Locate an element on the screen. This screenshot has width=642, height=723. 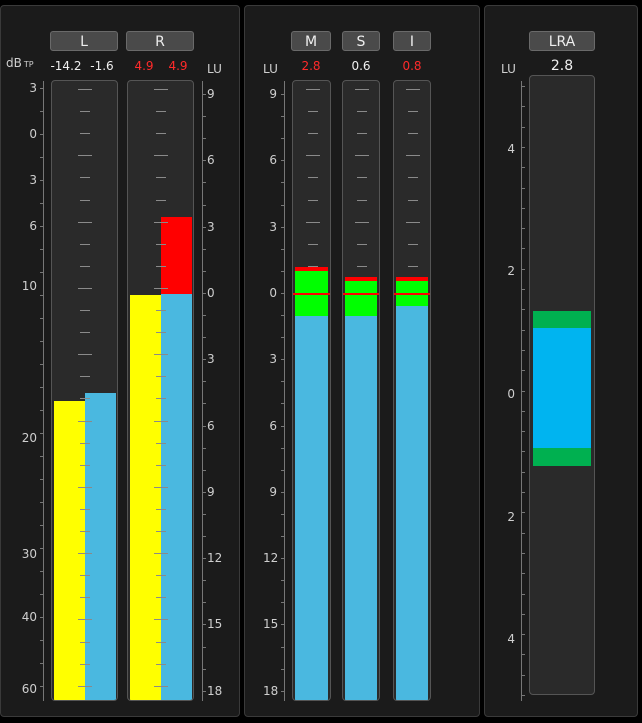
lra-button: LRA is located at coordinates (562, 41).